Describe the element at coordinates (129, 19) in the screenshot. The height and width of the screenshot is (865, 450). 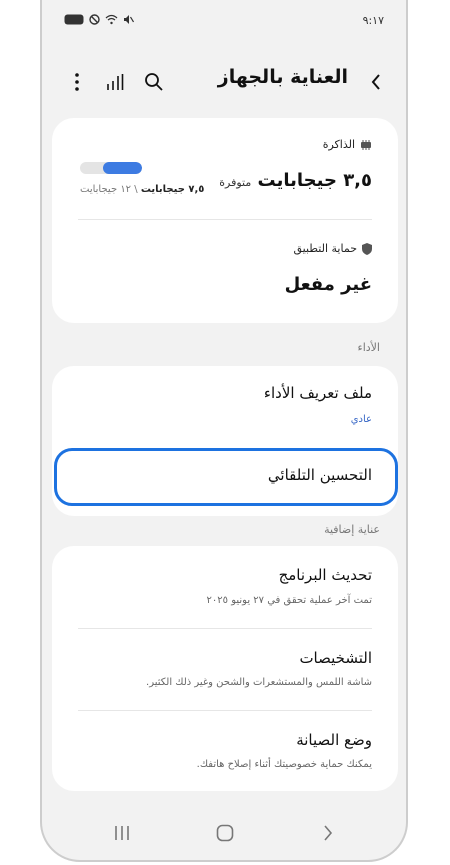
I see `mute-icon` at that location.